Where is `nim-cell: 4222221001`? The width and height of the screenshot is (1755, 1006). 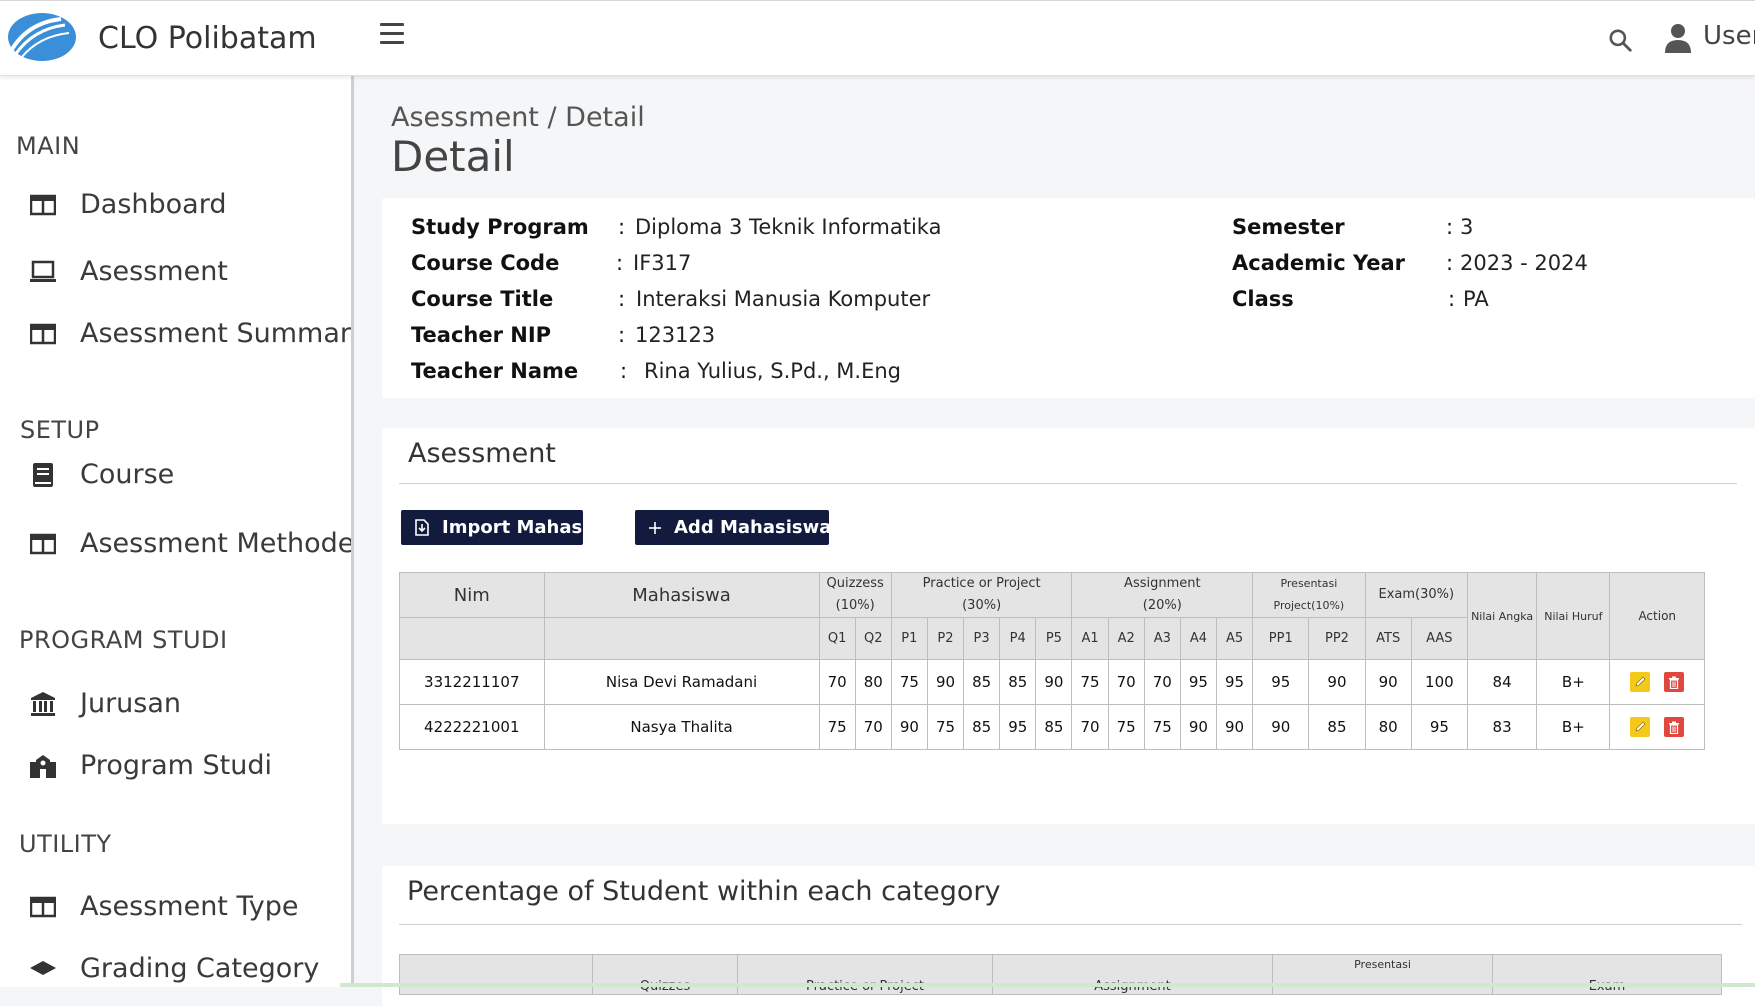 nim-cell: 4222221001 is located at coordinates (472, 727).